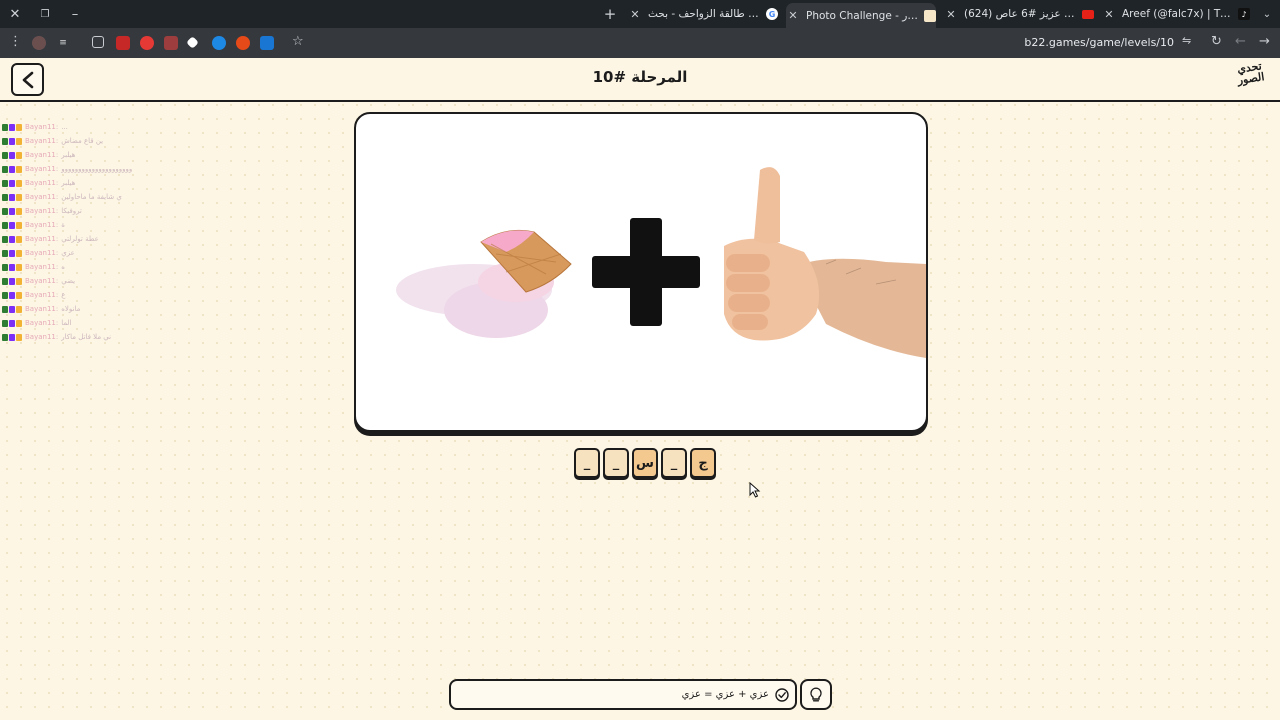  Describe the element at coordinates (1088, 14) in the screenshot. I see `youtube-icon` at that location.